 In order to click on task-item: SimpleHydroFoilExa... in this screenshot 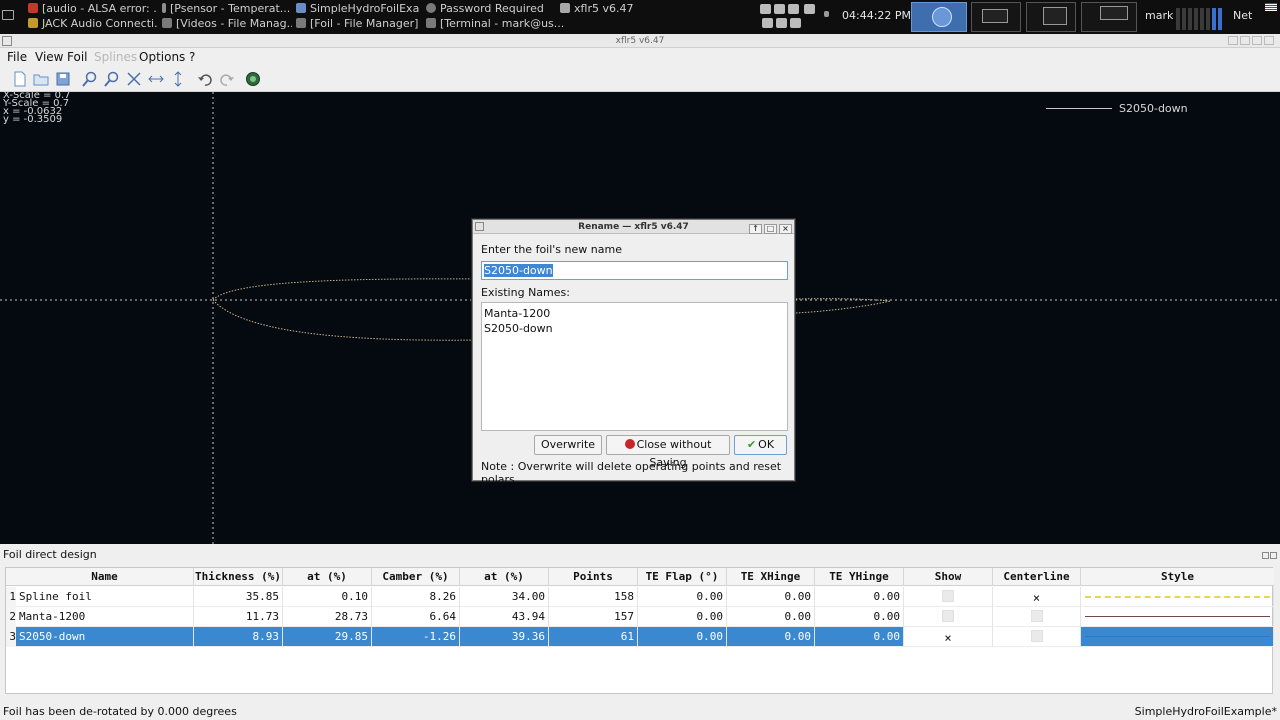, I will do `click(358, 9)`.